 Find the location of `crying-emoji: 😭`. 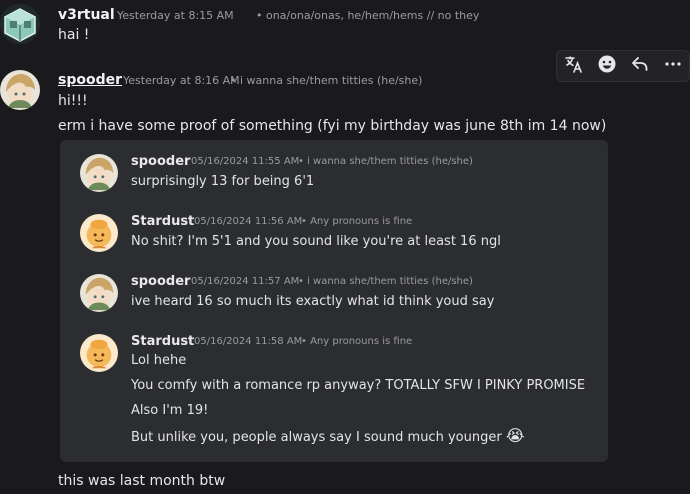

crying-emoji: 😭 is located at coordinates (515, 435).